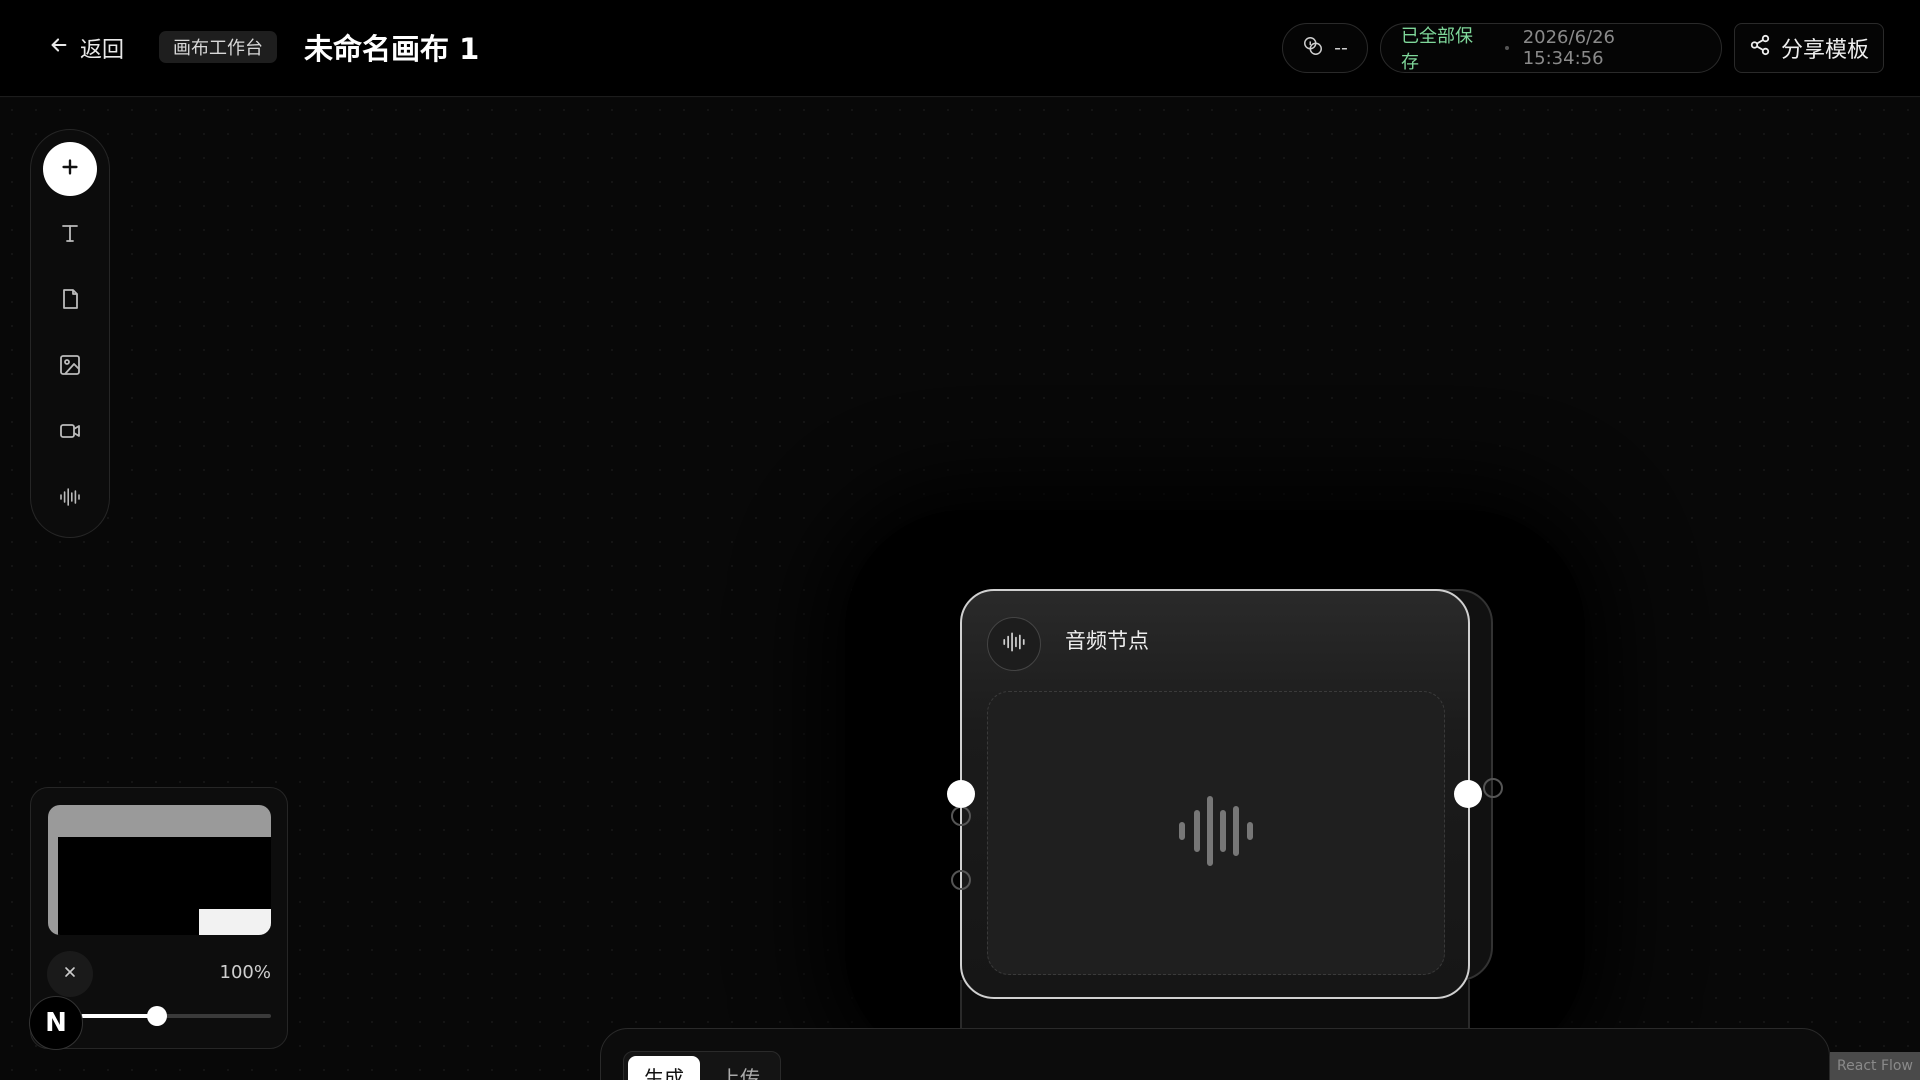  Describe the element at coordinates (1824, 50) in the screenshot. I see `share-label: 分享模板` at that location.